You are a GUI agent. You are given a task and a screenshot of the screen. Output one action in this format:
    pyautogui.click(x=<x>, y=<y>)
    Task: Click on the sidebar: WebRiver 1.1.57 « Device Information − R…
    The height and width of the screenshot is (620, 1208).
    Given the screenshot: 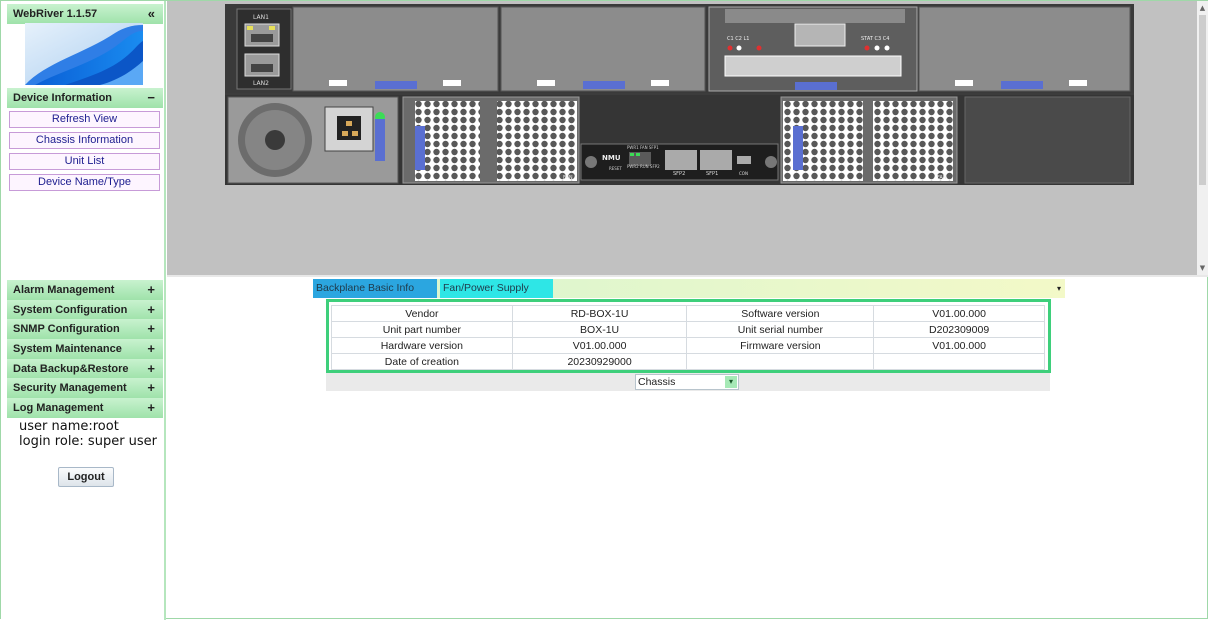 What is the action you would take?
    pyautogui.click(x=83, y=310)
    